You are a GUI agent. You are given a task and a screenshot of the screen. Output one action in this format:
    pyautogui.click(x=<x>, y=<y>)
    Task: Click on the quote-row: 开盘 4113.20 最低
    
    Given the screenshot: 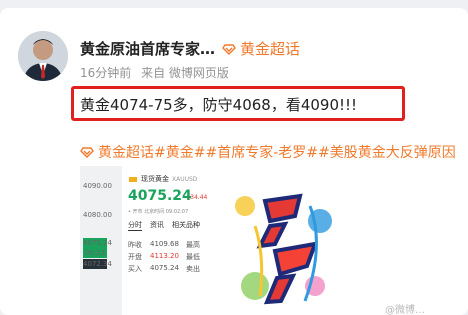 What is the action you would take?
    pyautogui.click(x=168, y=258)
    